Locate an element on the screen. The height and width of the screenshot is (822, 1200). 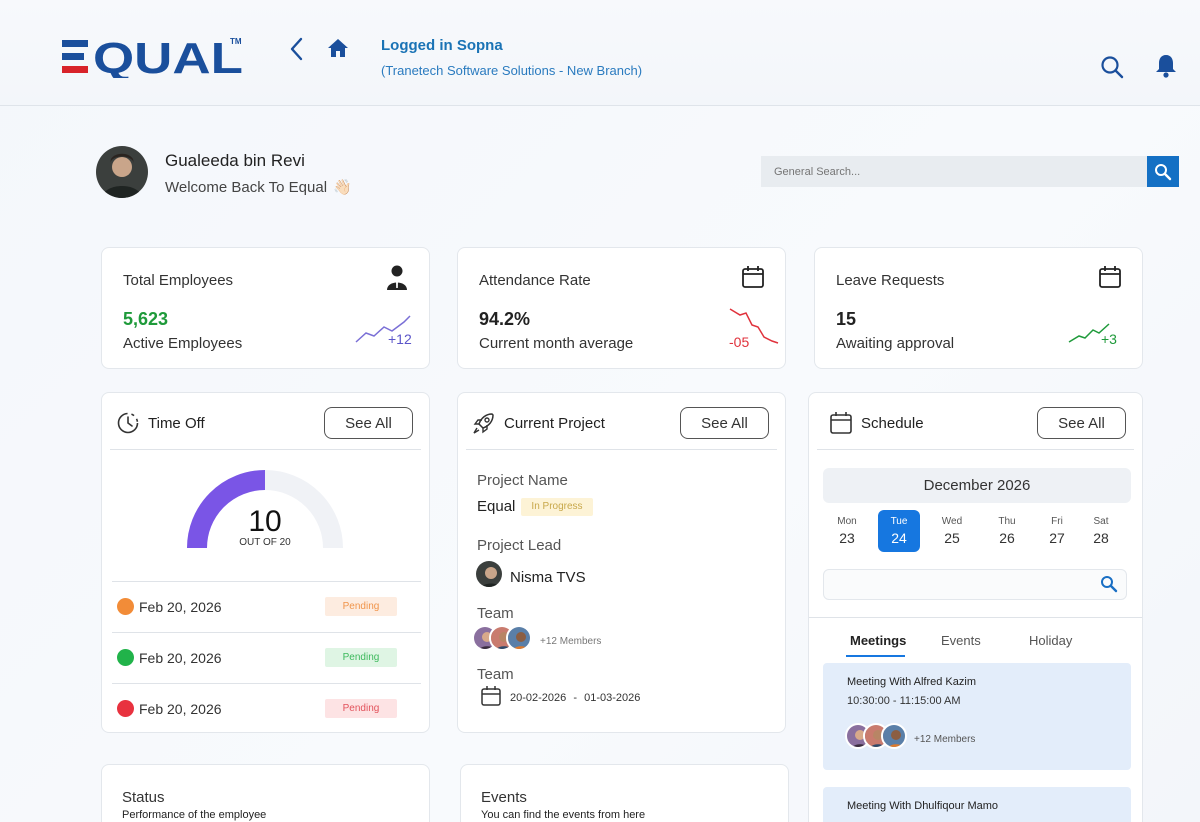
meeting-title: Meeting With Alfred Kazim is located at coordinates (911, 682).